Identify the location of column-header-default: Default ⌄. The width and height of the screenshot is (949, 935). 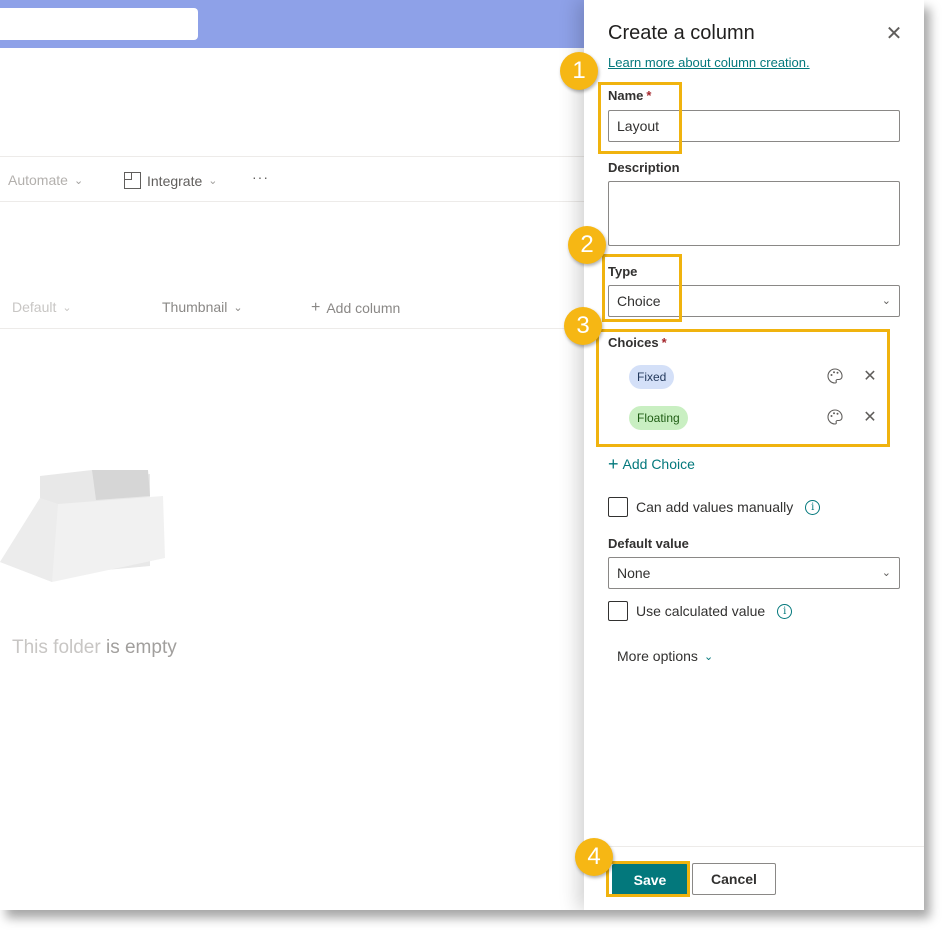
(42, 307).